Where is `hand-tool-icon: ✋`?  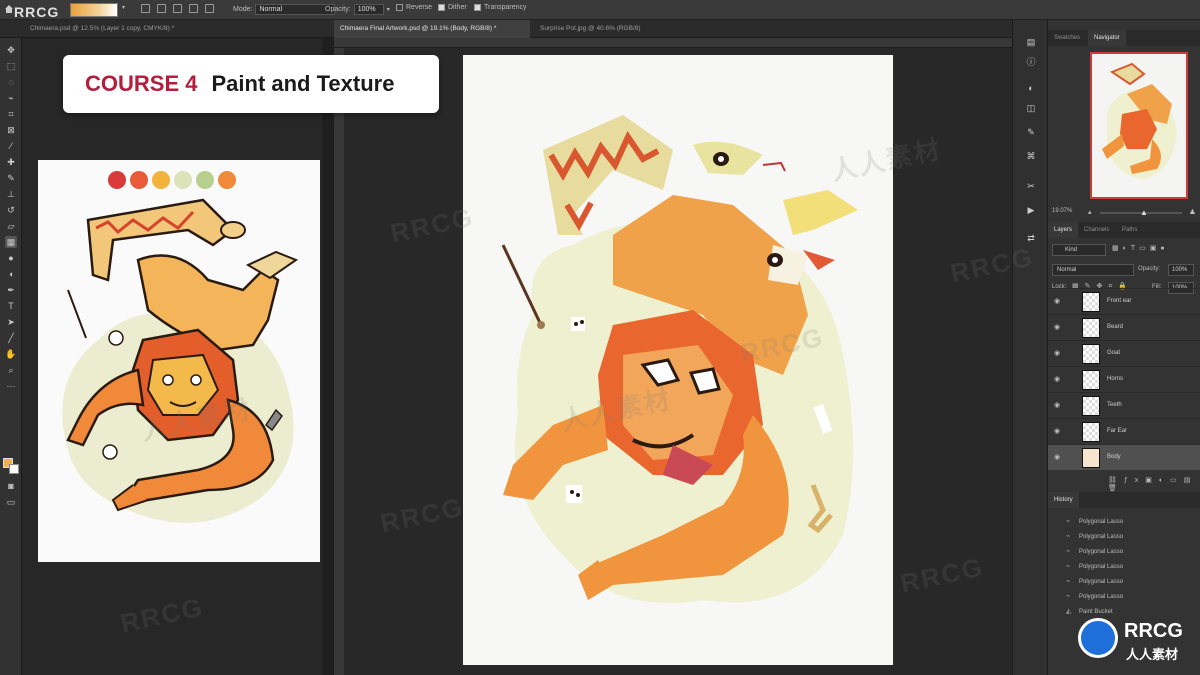 hand-tool-icon: ✋ is located at coordinates (11, 354).